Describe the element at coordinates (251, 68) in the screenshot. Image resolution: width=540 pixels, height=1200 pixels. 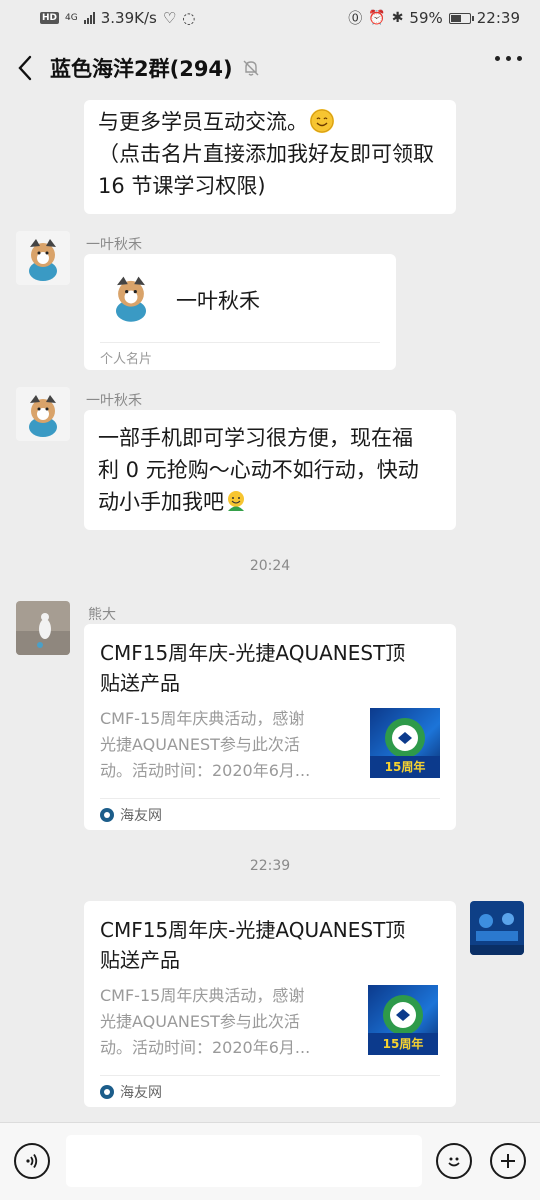
I see `mute-bell-icon` at that location.